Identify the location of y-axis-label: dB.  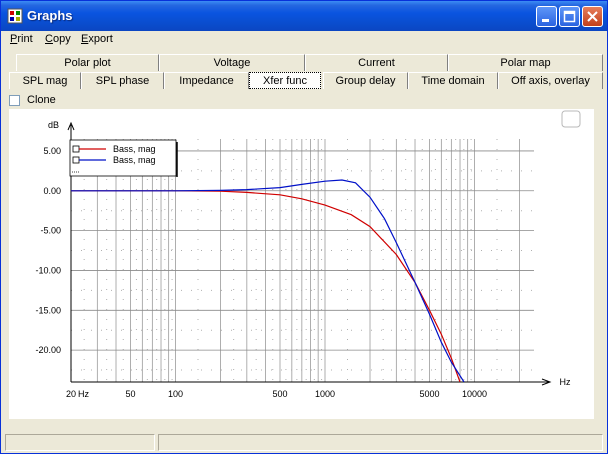
(53, 125).